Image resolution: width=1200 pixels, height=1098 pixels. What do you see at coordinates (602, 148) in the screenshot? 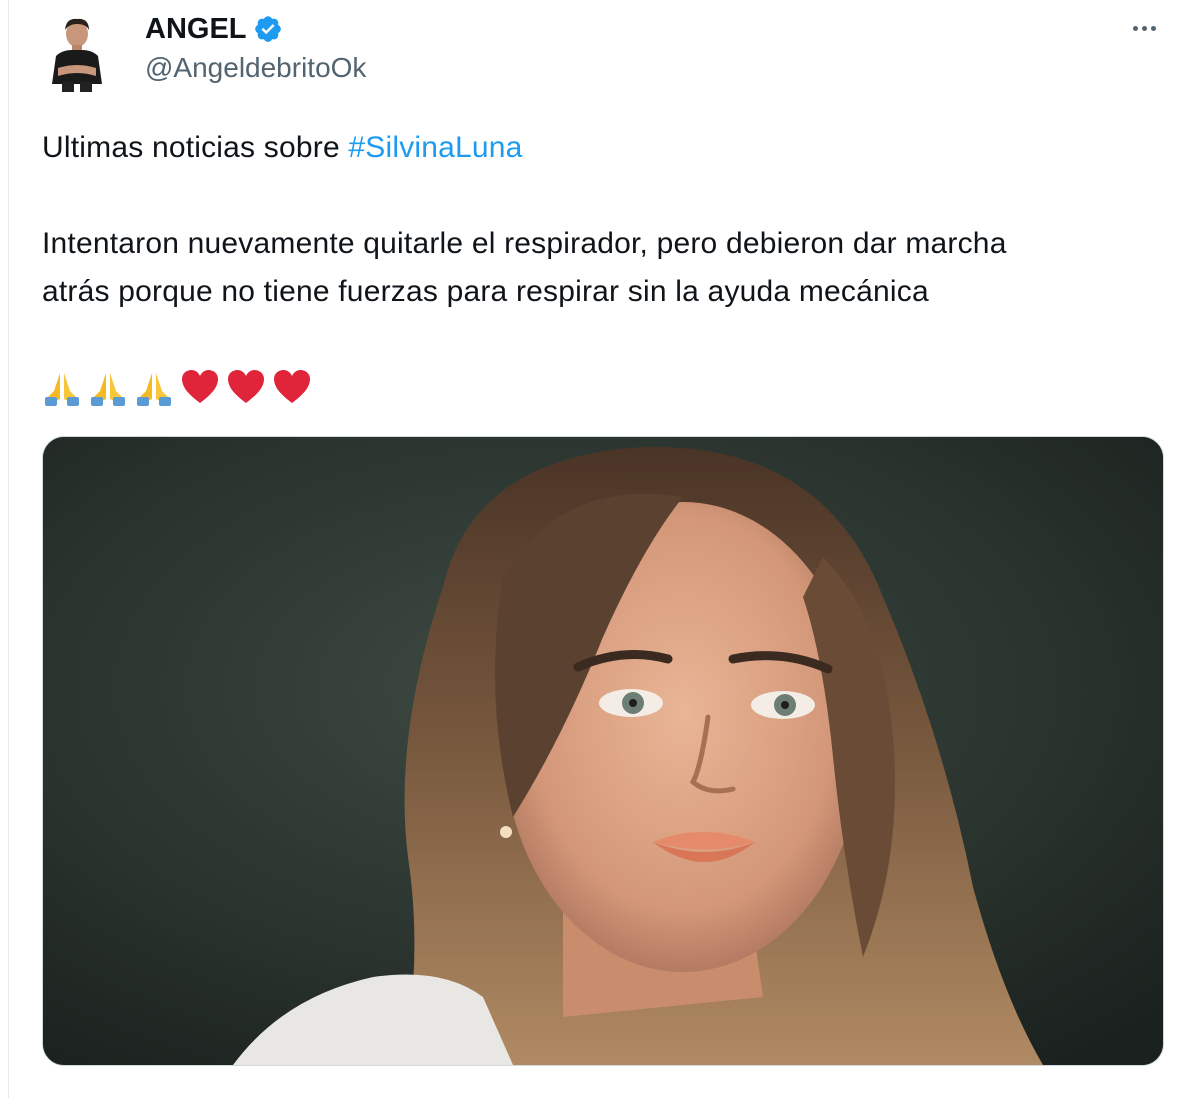
I see `tweet-text-line-1: Ultimas noticias sobre #SilvinaLuna` at bounding box center [602, 148].